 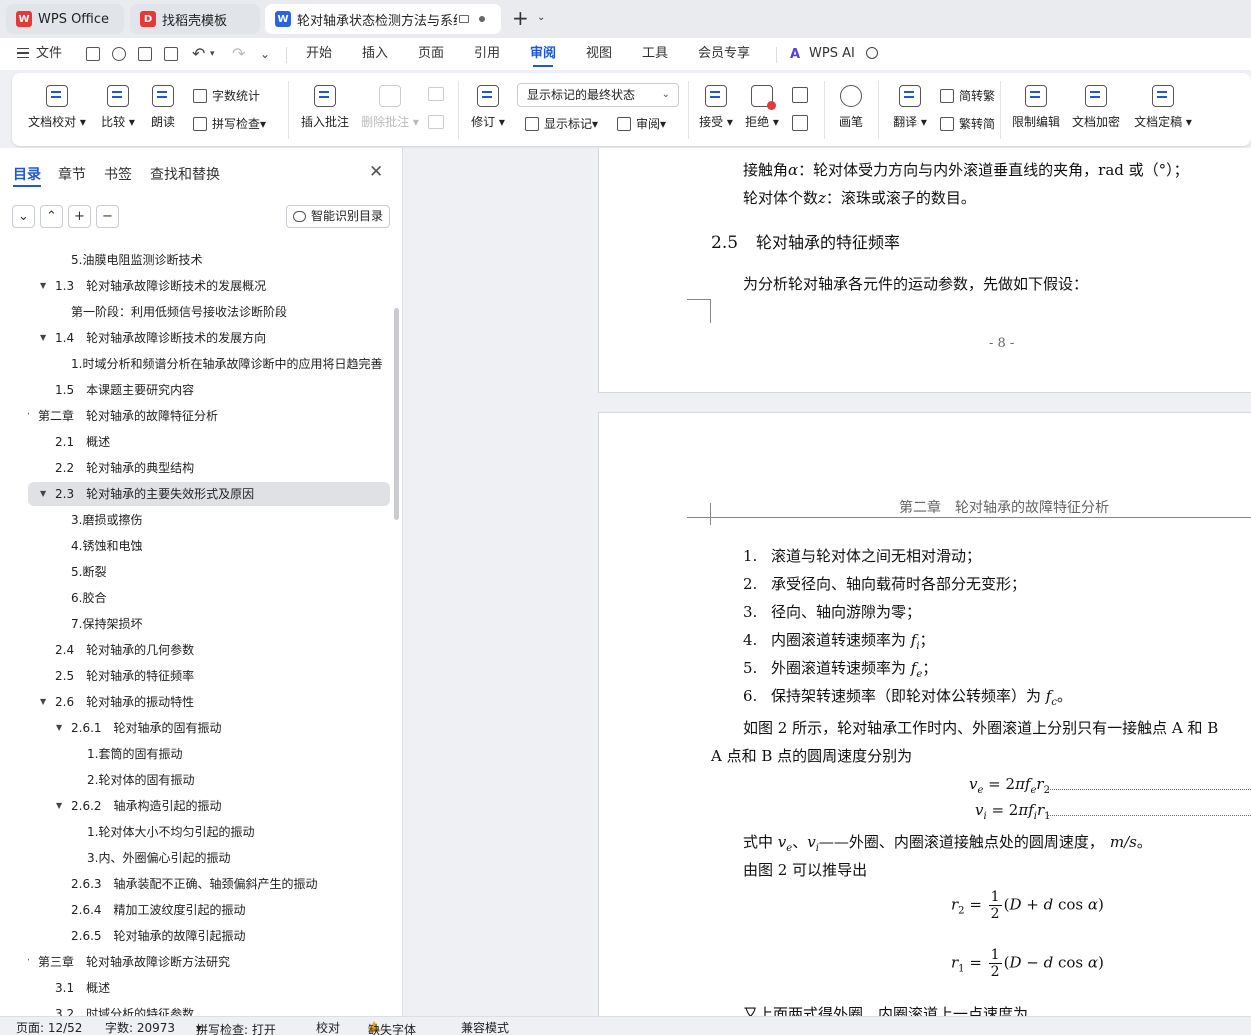 What do you see at coordinates (185, 174) in the screenshot?
I see `panel-tab-find-replace: 查找和替换` at bounding box center [185, 174].